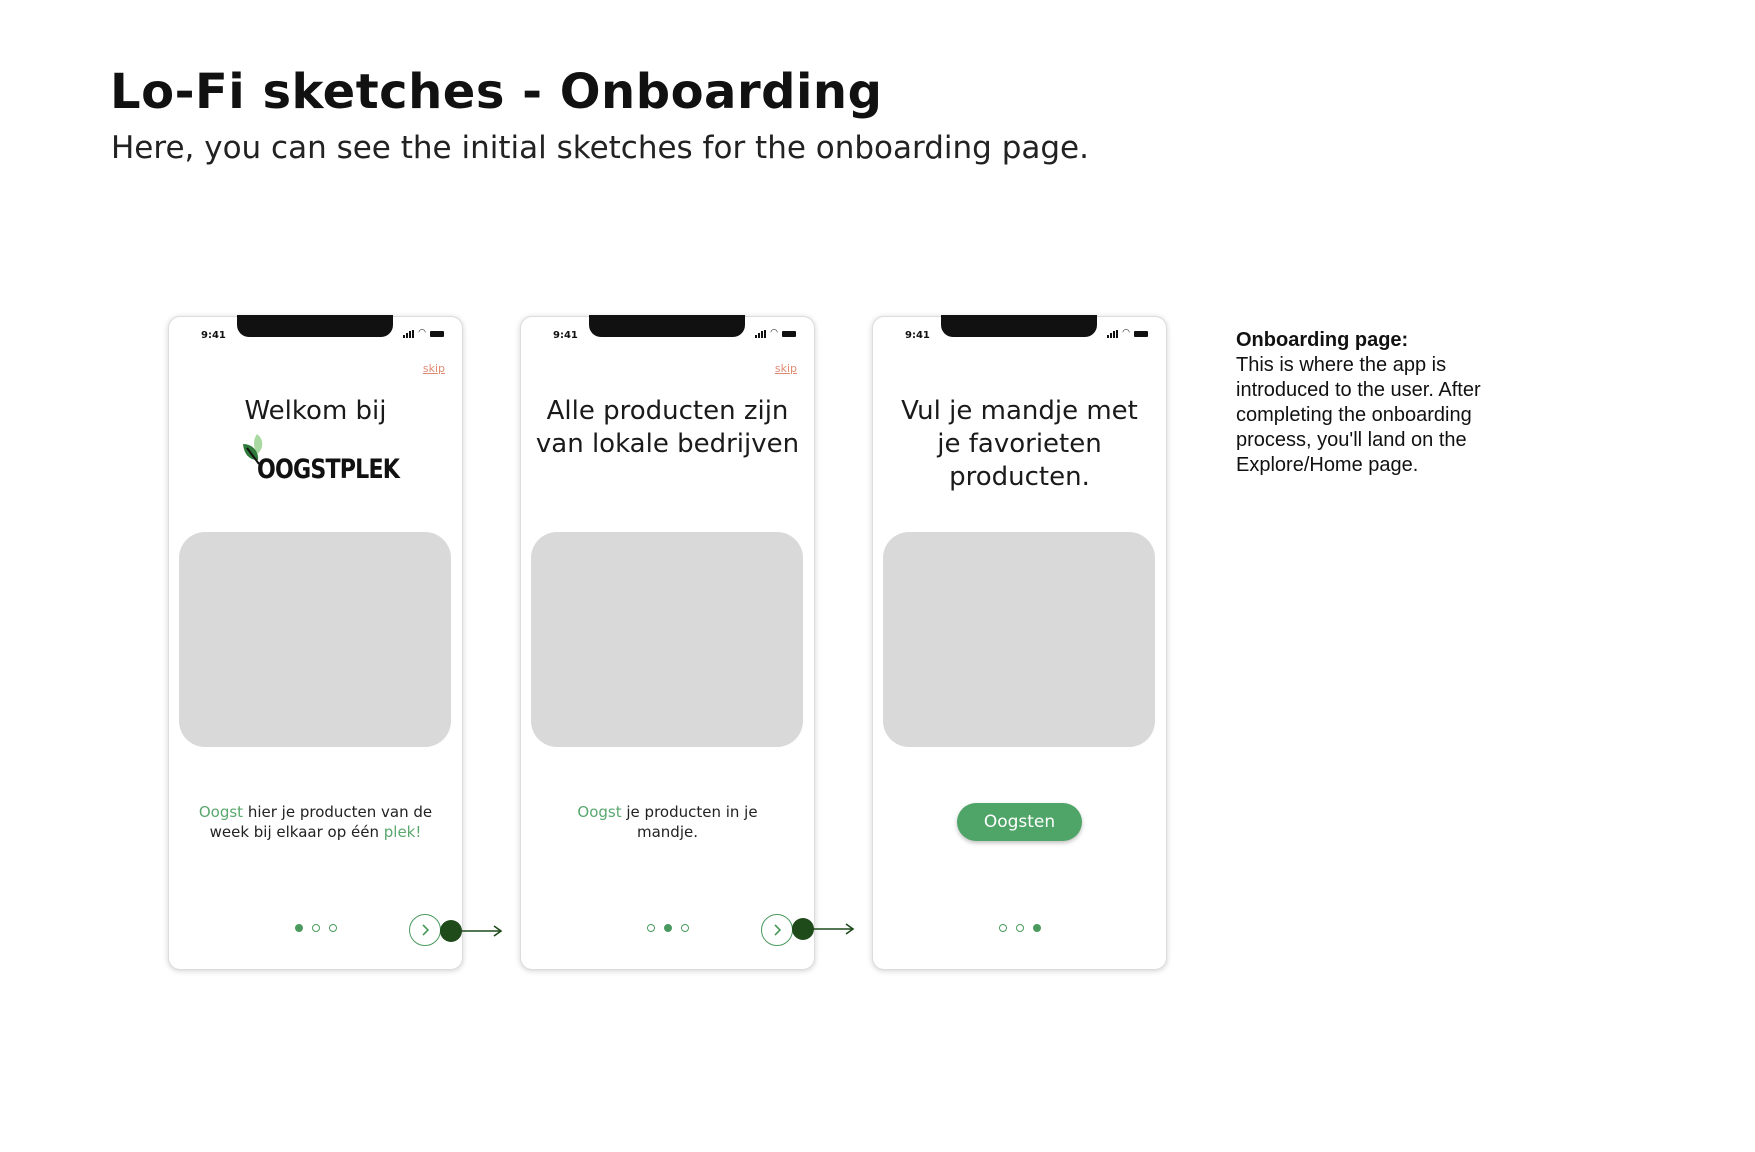 This screenshot has width=1755, height=1152. I want to click on oogsten-button: Oogsten, so click(1019, 822).